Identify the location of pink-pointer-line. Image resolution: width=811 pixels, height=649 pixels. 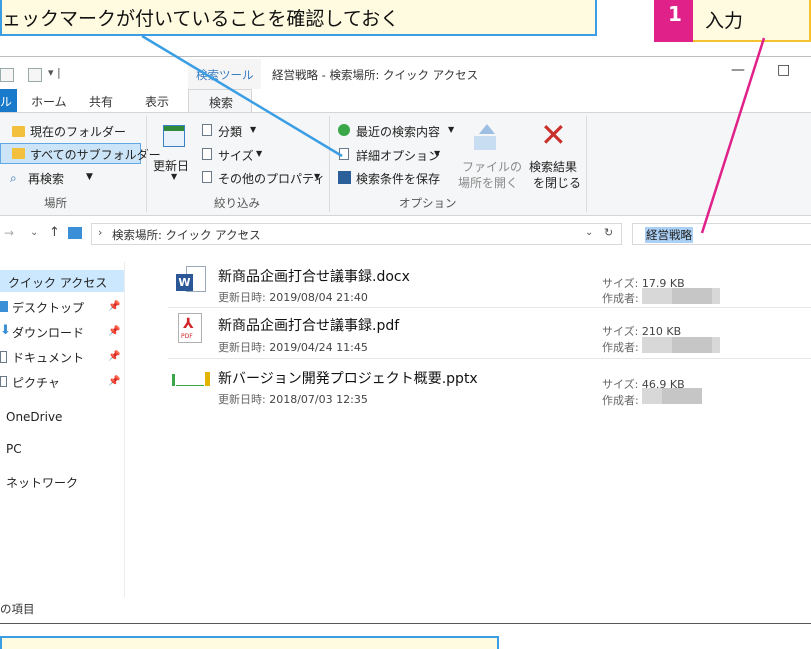
(733, 135).